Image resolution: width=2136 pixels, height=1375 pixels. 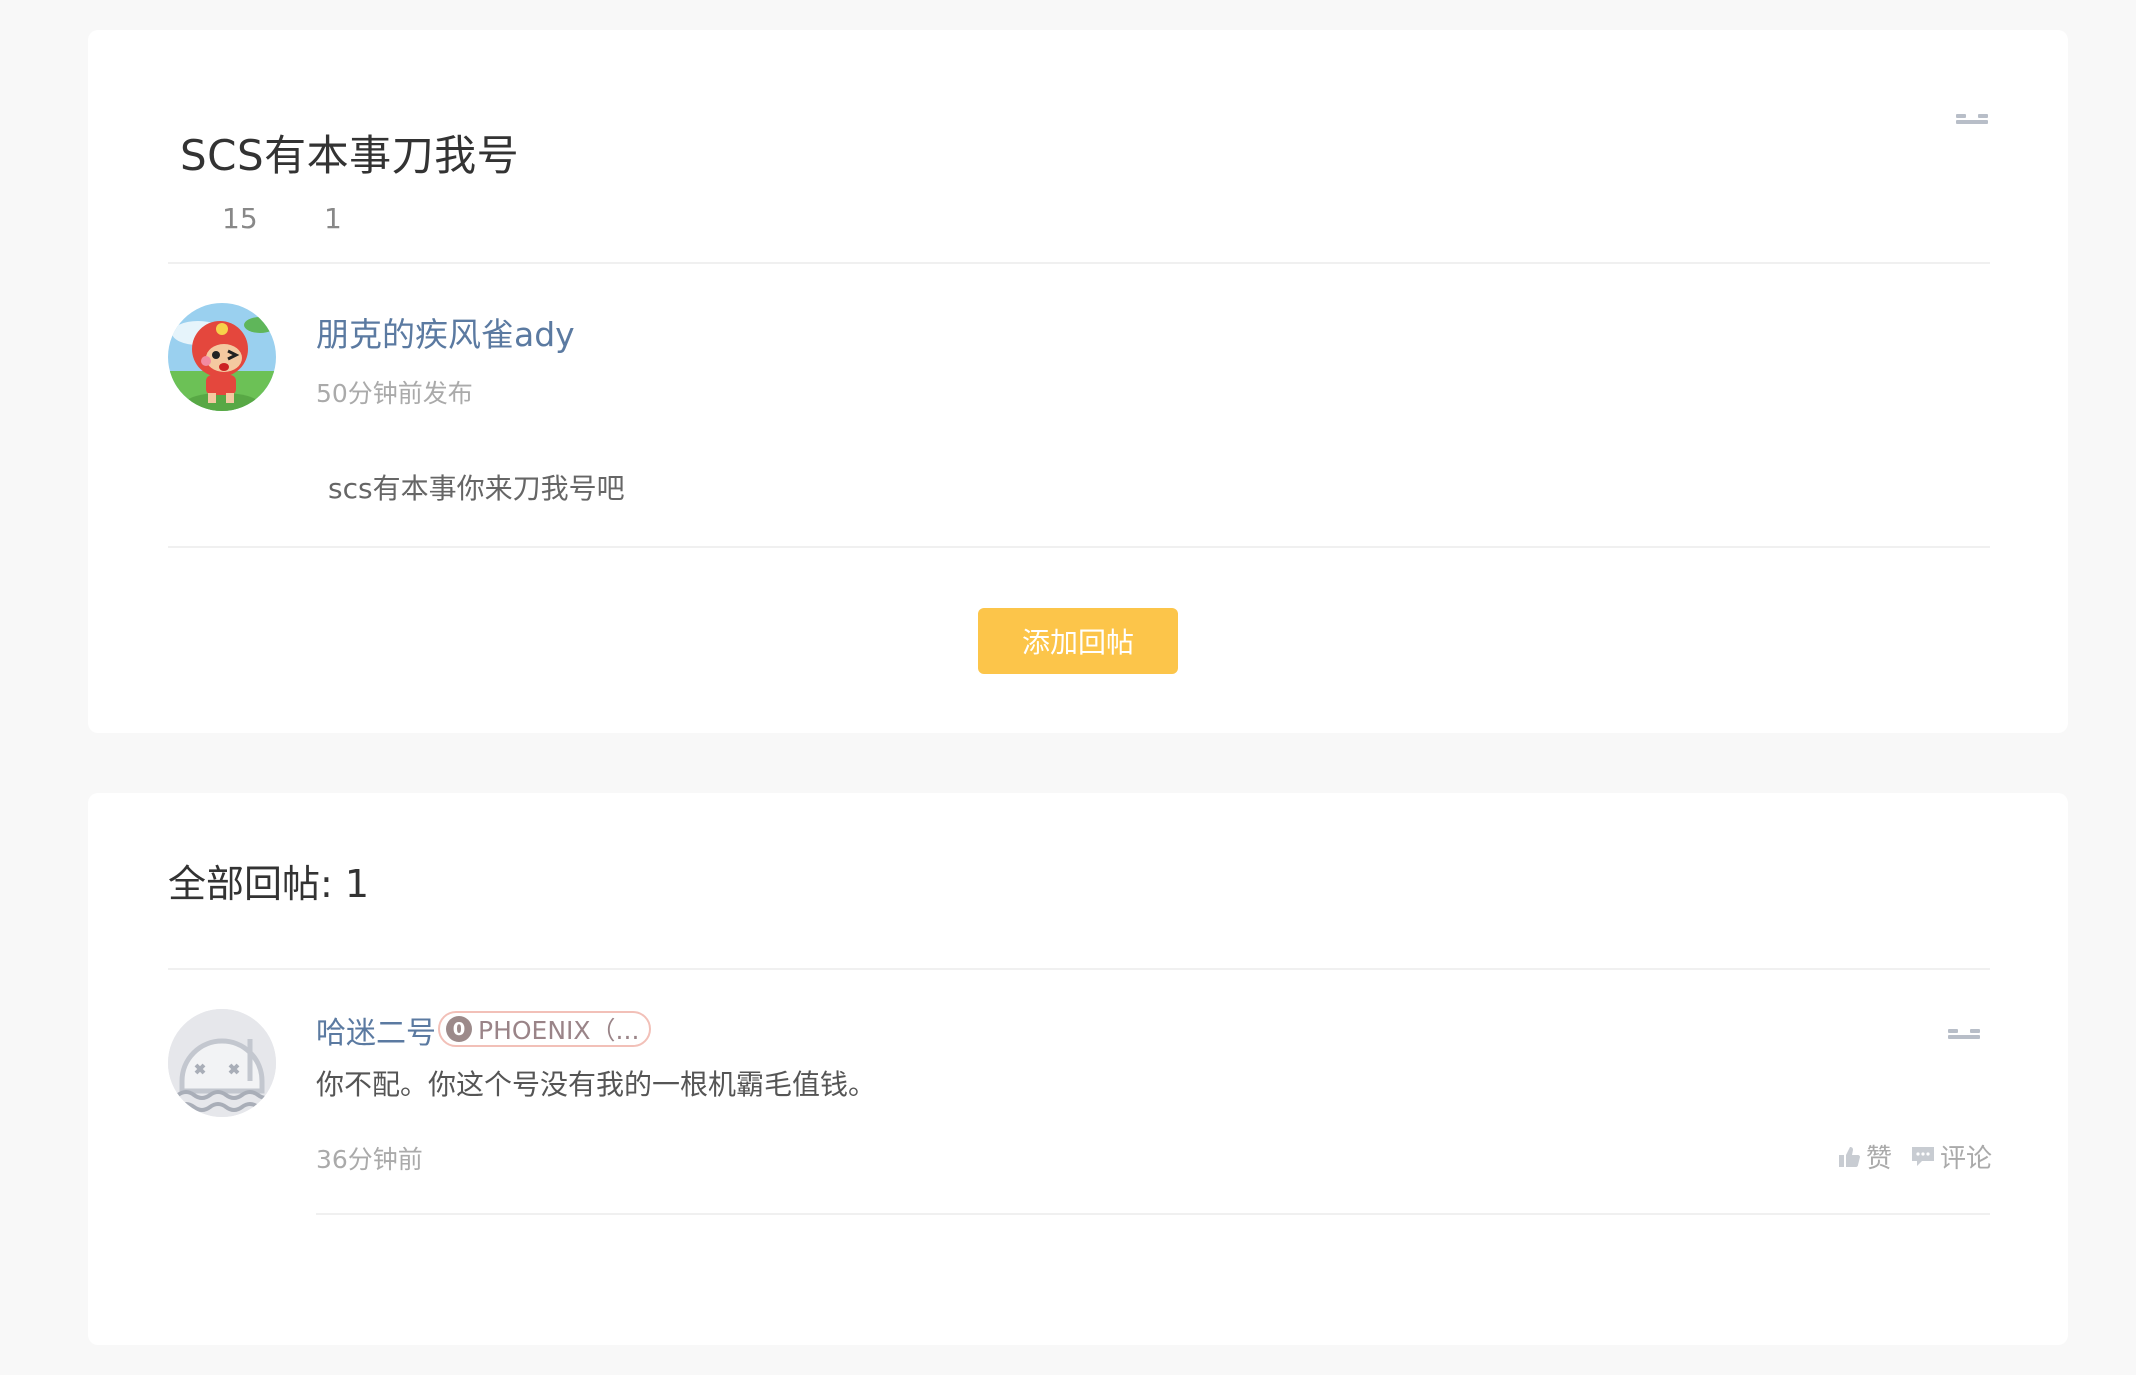 I want to click on reply-time: 36分钟前, so click(x=369, y=1159).